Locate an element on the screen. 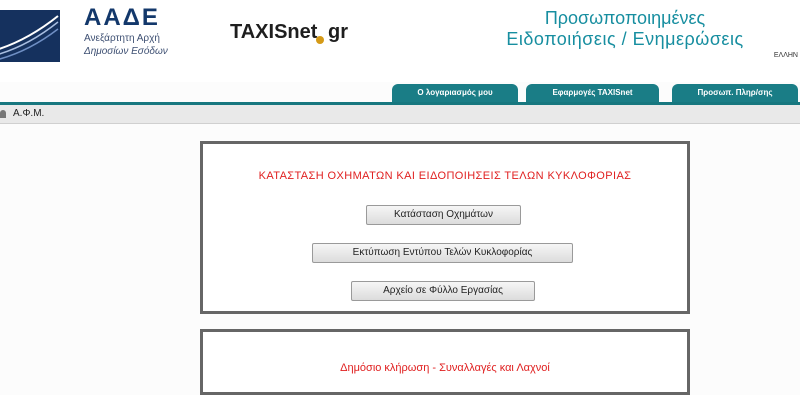 The width and height of the screenshot is (800, 395). taxisnet-logo-text: TAXISnet is located at coordinates (273, 32).